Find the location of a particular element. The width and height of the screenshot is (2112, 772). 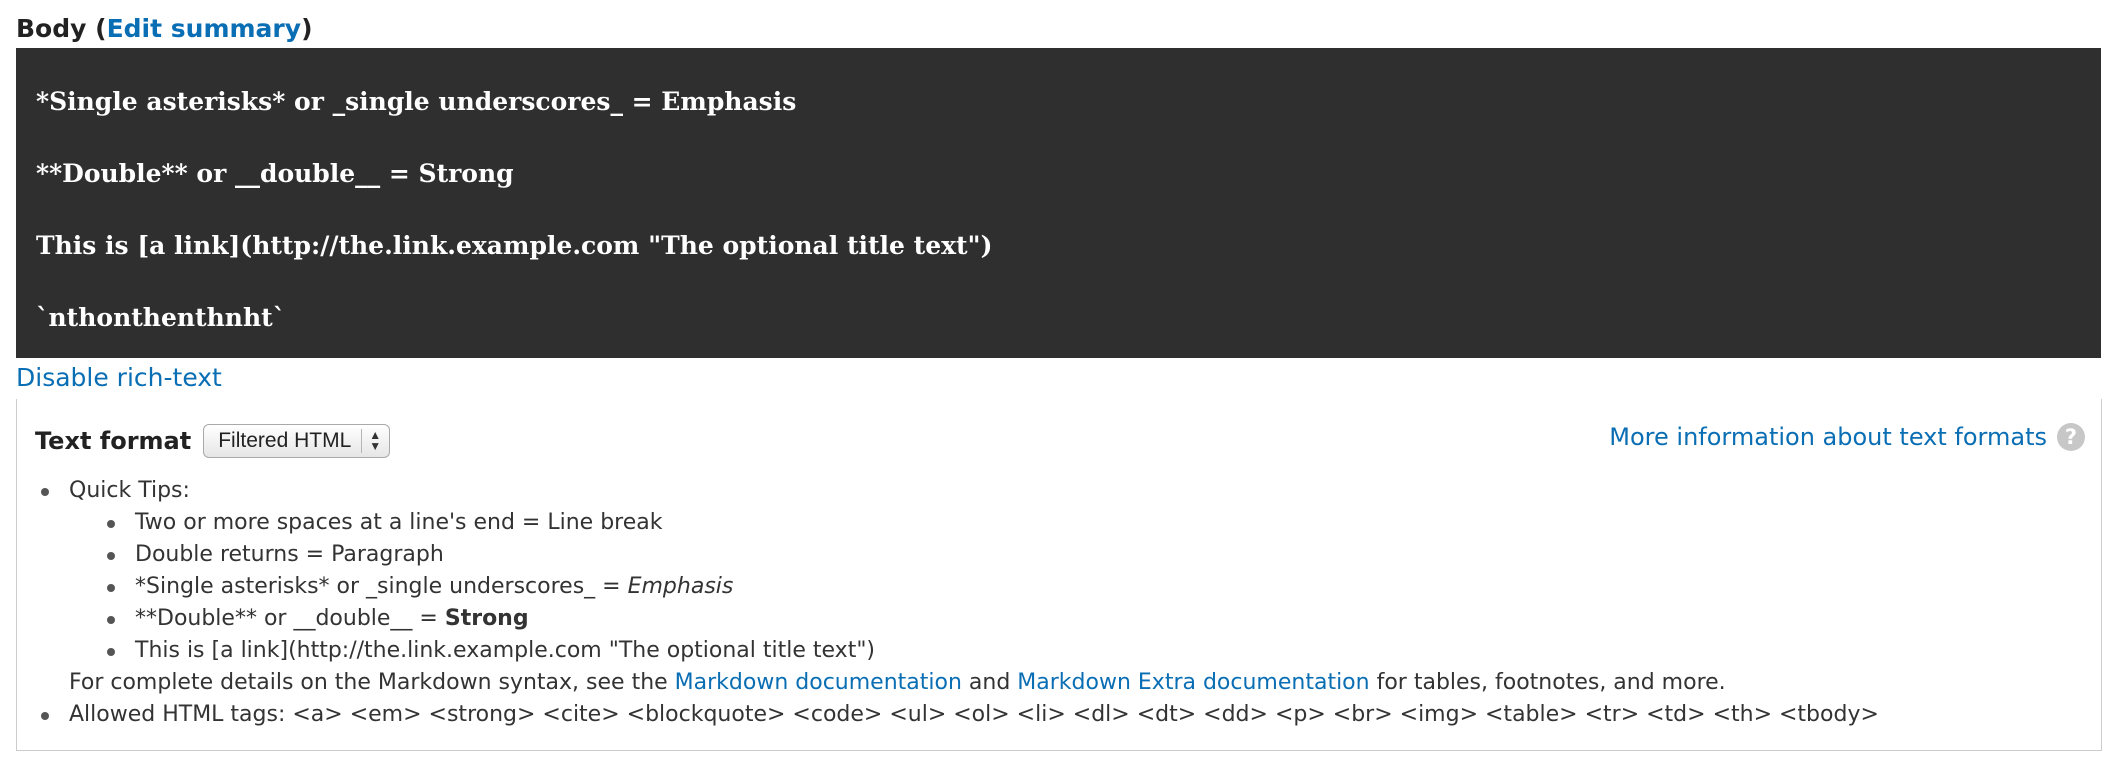

edit-summary-link: Edit summary is located at coordinates (204, 28).